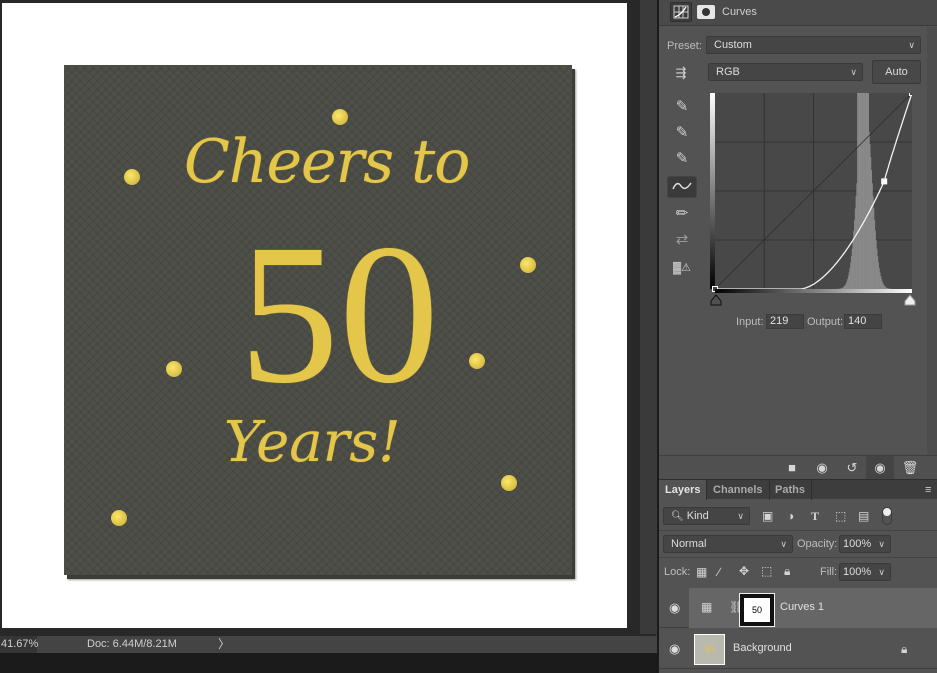 The height and width of the screenshot is (673, 937). I want to click on layers-panel-tabs: Layers Channels Paths ≡, so click(798, 489).